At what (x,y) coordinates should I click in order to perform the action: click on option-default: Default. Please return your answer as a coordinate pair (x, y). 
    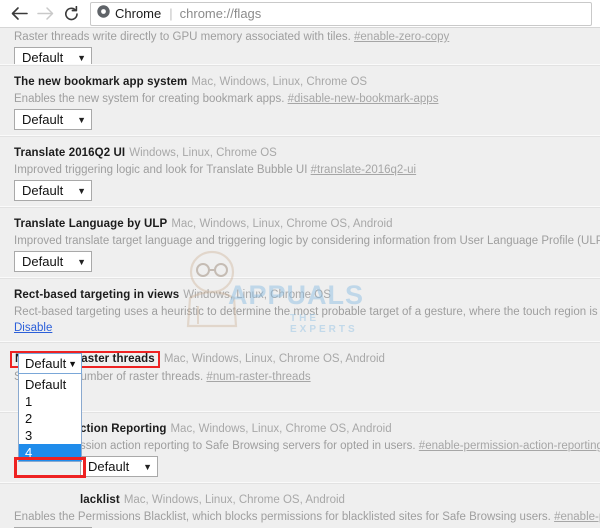
    Looking at the image, I should click on (50, 384).